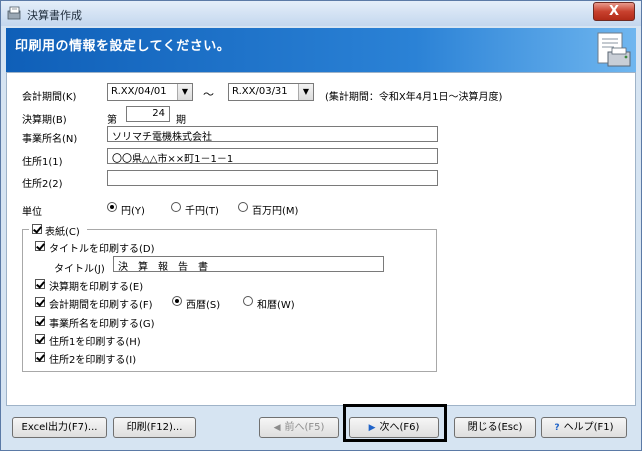 Image resolution: width=642 pixels, height=451 pixels. Describe the element at coordinates (557, 428) in the screenshot. I see `help-icon: ?` at that location.